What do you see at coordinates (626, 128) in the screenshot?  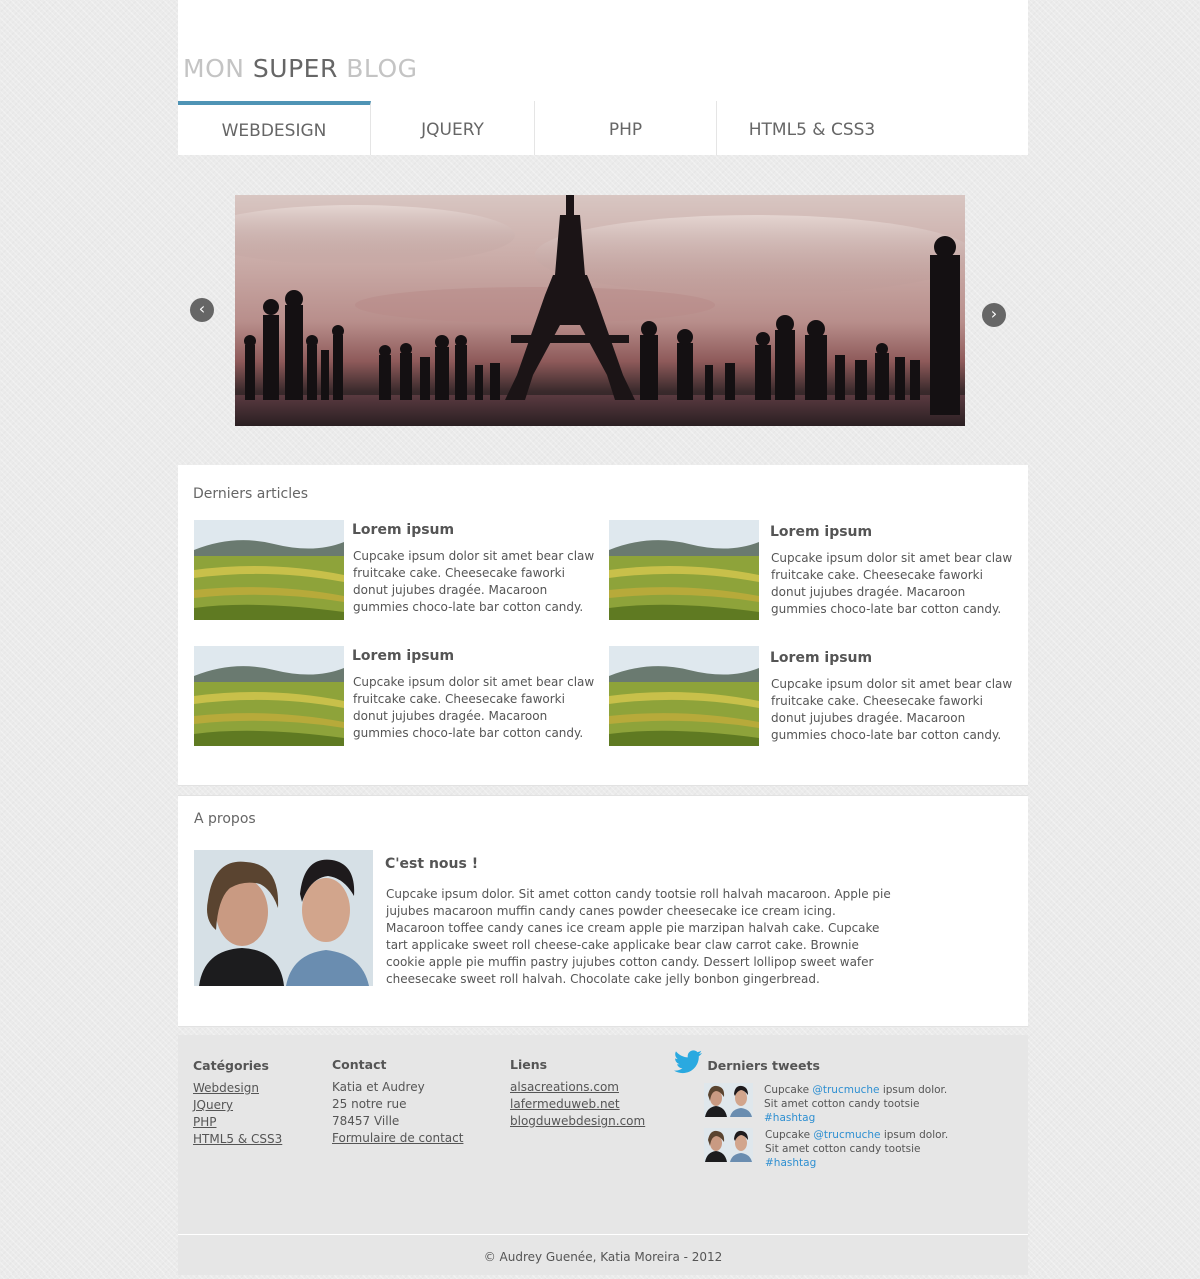 I see `nav-item-php: PHP` at bounding box center [626, 128].